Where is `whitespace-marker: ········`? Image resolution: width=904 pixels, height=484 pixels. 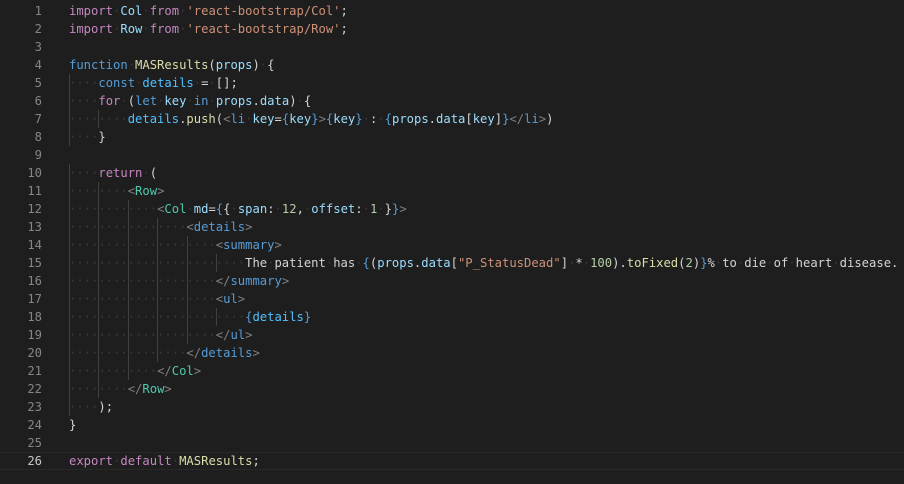
whitespace-marker: ········ is located at coordinates (98, 119).